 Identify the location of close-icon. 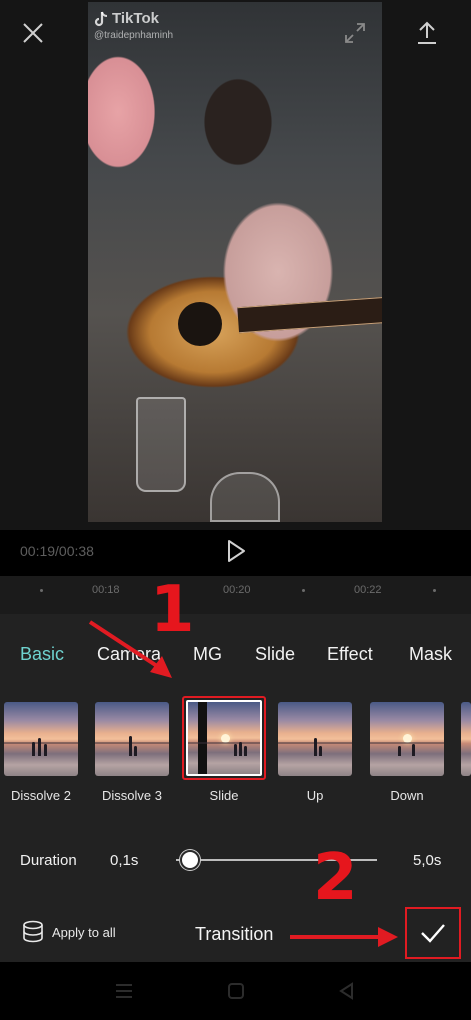
(33, 33).